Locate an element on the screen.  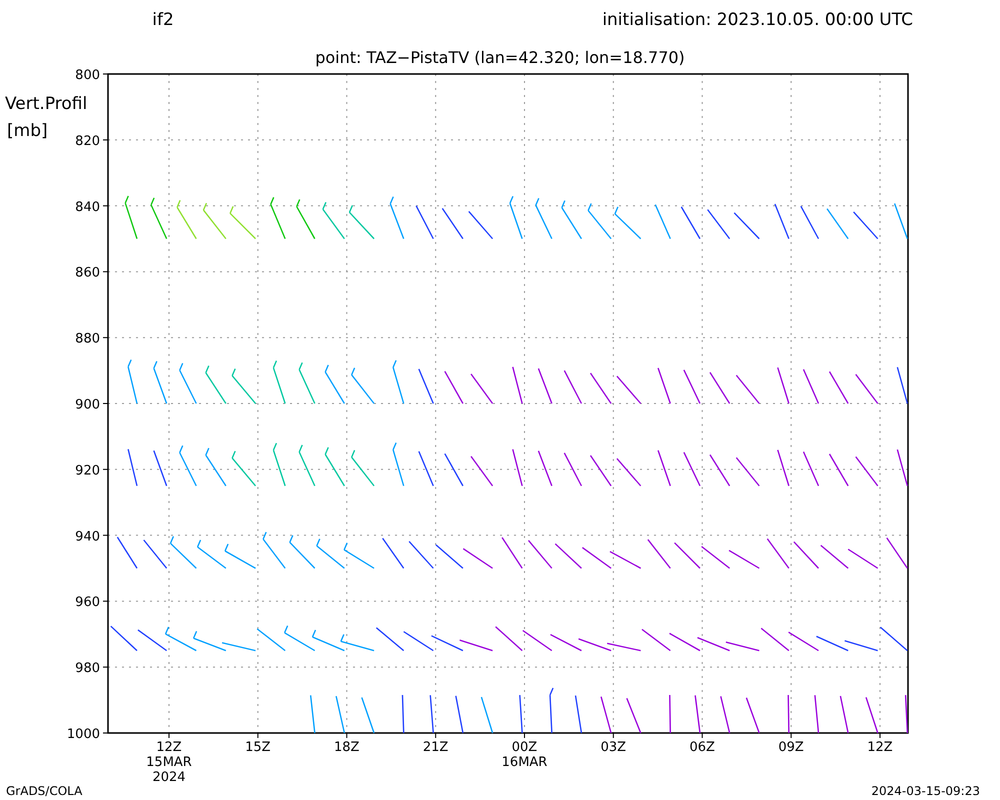
footer-timestamp: 2024-03-15-09:23 is located at coordinates (925, 791).